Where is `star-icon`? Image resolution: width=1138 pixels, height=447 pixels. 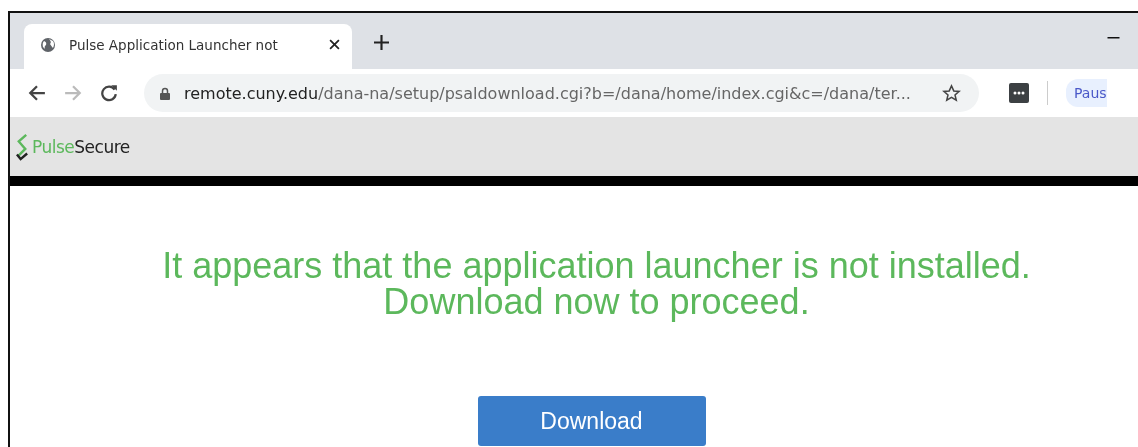 star-icon is located at coordinates (951, 93).